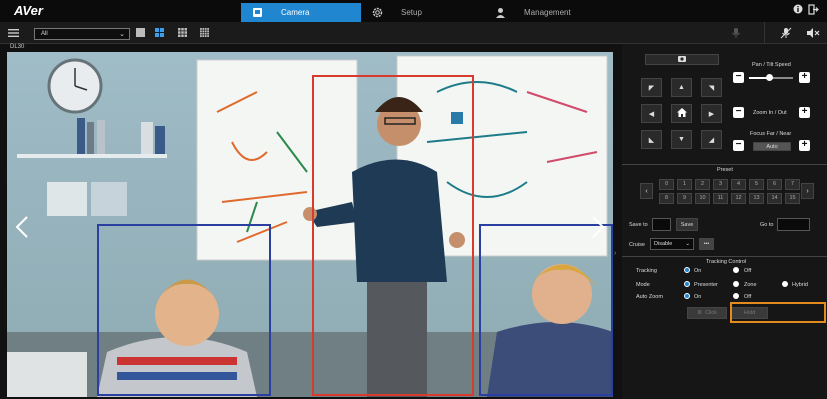 This screenshot has width=827, height=399. Describe the element at coordinates (813, 11) in the screenshot. I see `logout-icon` at that location.